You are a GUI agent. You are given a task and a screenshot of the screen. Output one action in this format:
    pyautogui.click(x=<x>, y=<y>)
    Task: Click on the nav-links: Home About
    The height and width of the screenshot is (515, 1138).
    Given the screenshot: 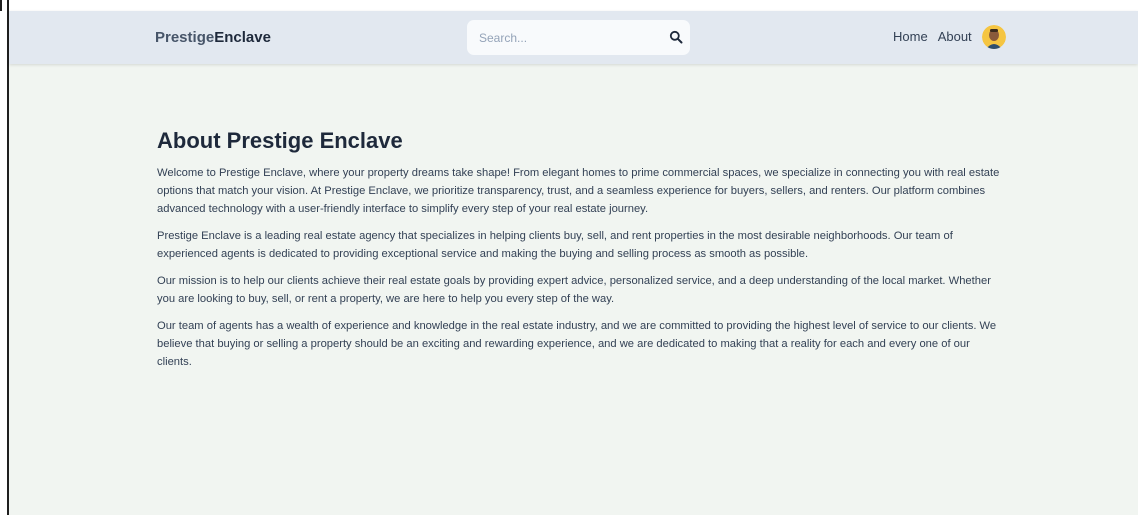 What is the action you would take?
    pyautogui.click(x=937, y=36)
    